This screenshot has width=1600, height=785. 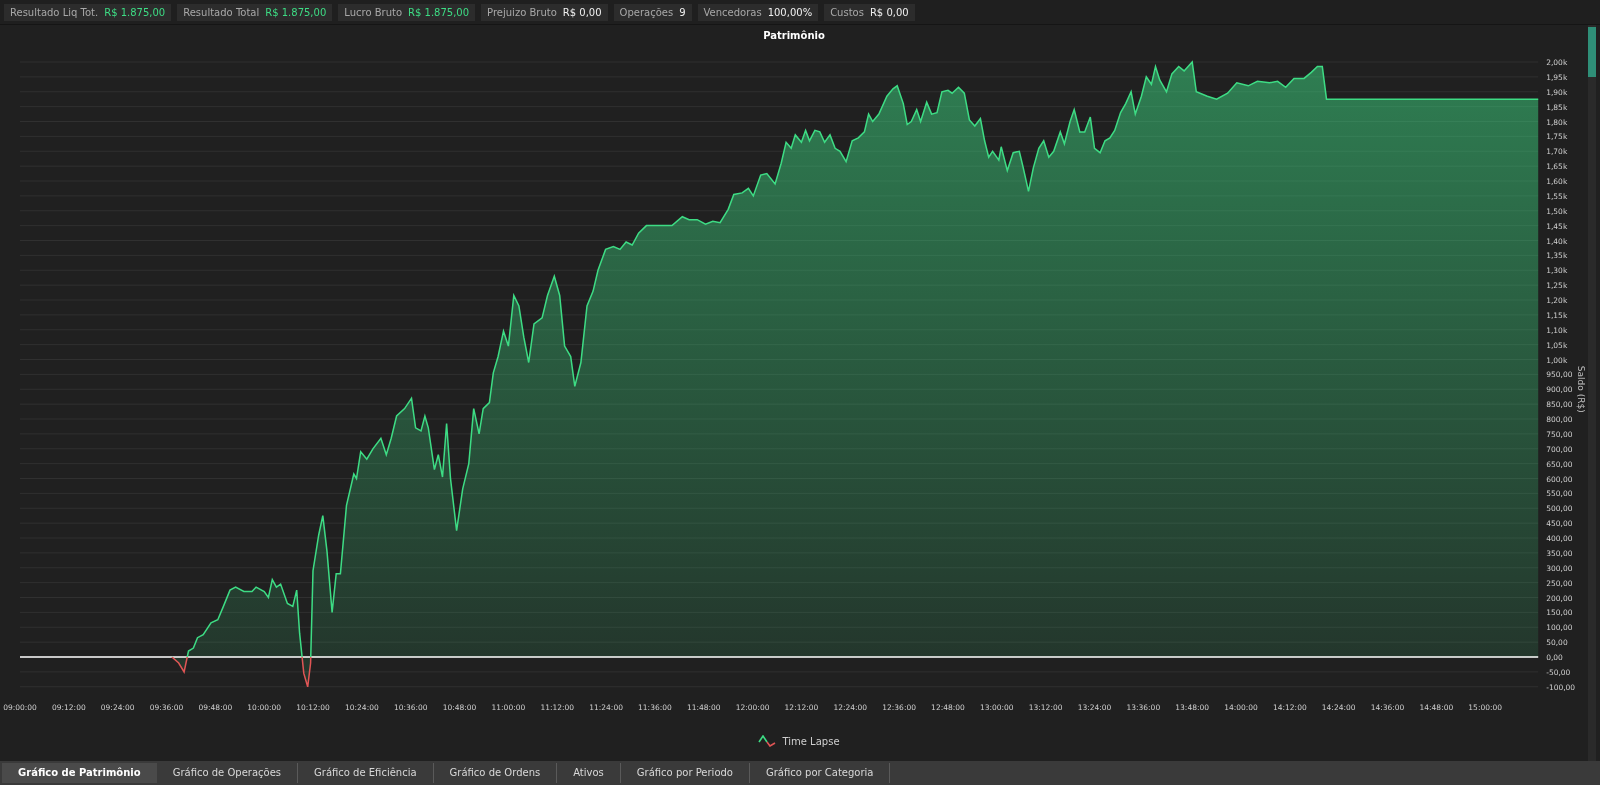 What do you see at coordinates (366, 773) in the screenshot?
I see `chart-tab: Gráfico de Eficiência` at bounding box center [366, 773].